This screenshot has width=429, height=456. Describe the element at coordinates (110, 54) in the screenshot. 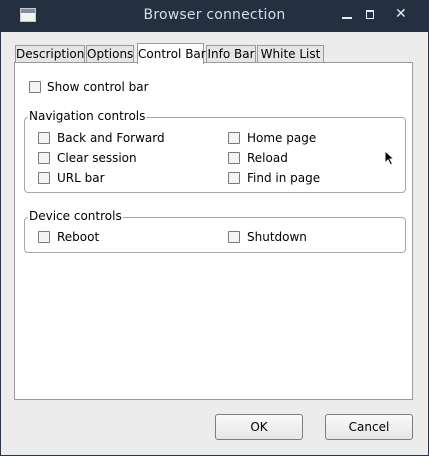

I see `tab-options: Options` at that location.